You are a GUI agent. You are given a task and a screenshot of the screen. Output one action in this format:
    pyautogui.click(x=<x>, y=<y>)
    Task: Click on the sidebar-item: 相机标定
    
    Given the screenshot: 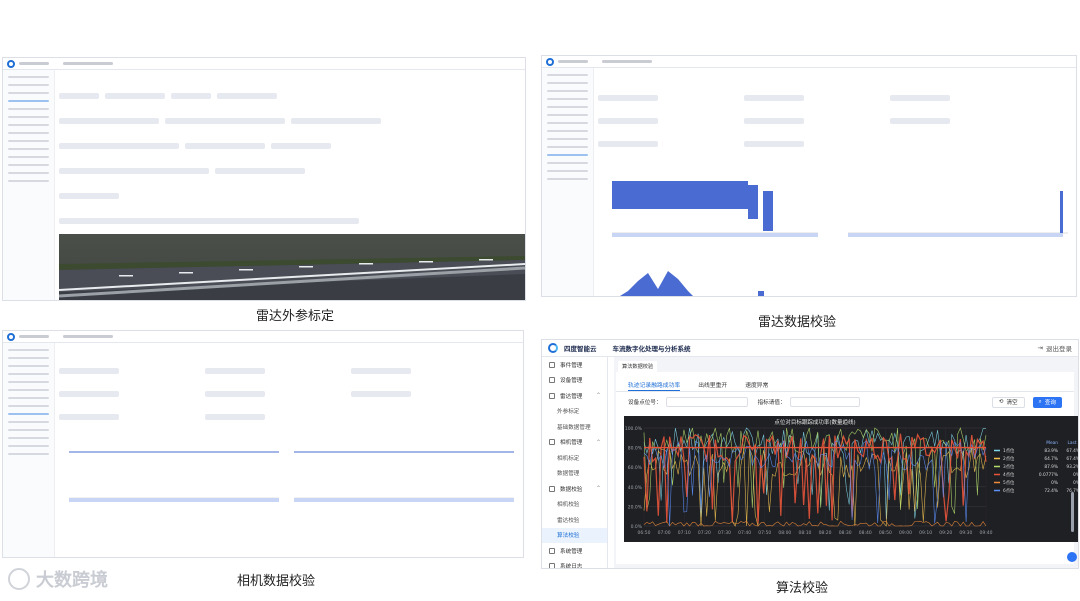 What is the action you would take?
    pyautogui.click(x=574, y=458)
    